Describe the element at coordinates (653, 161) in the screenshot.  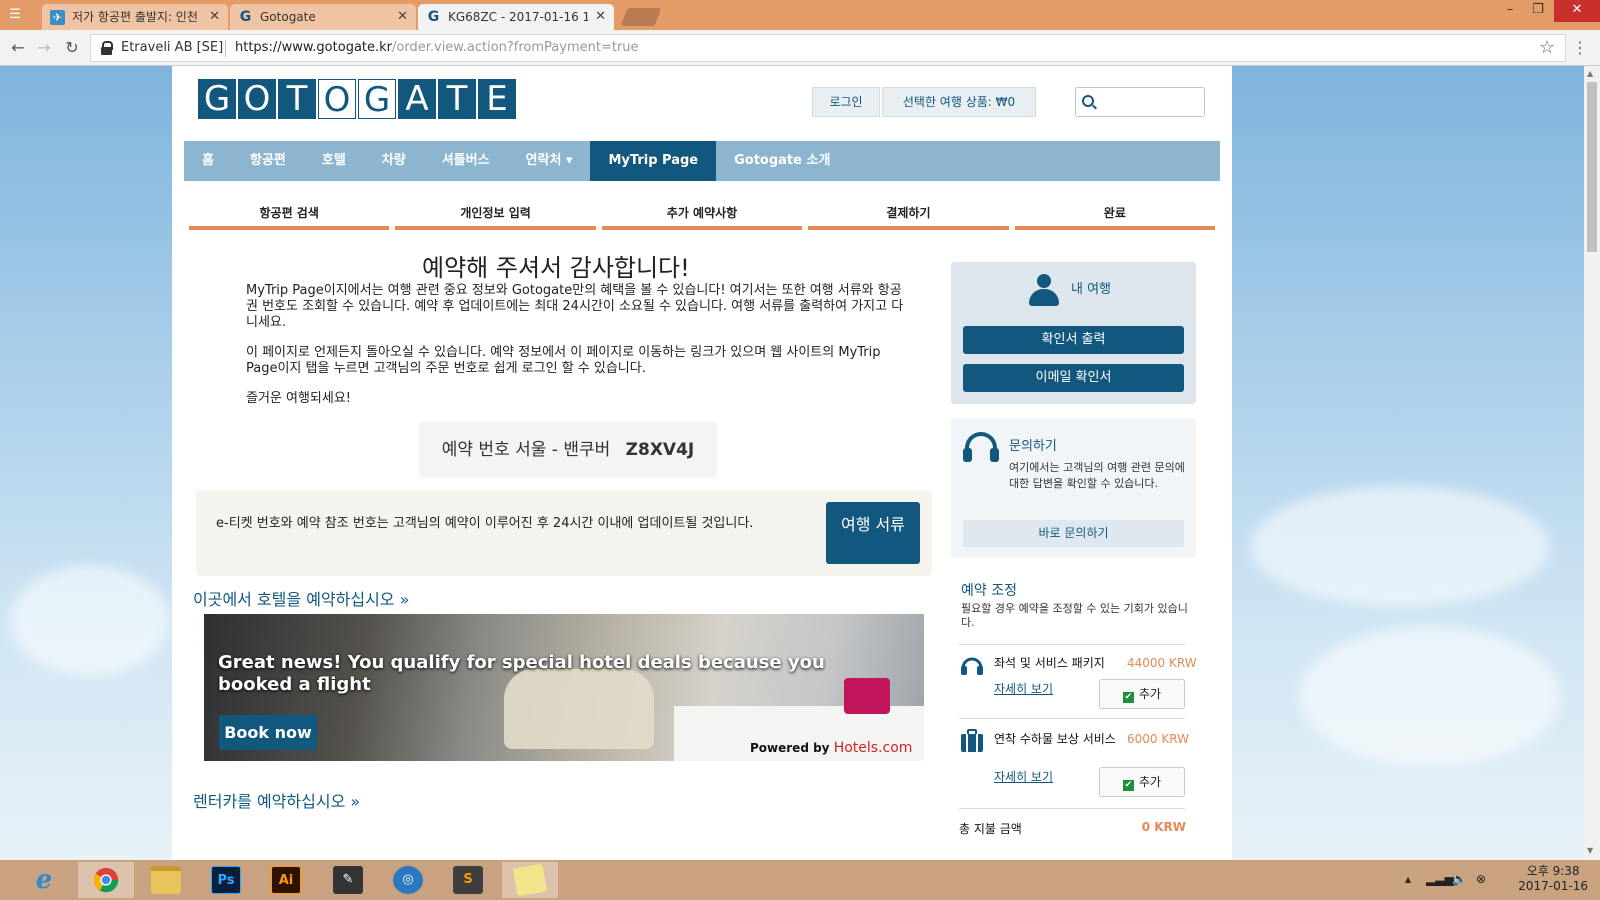
I see `nav-item: MyTrip Page` at that location.